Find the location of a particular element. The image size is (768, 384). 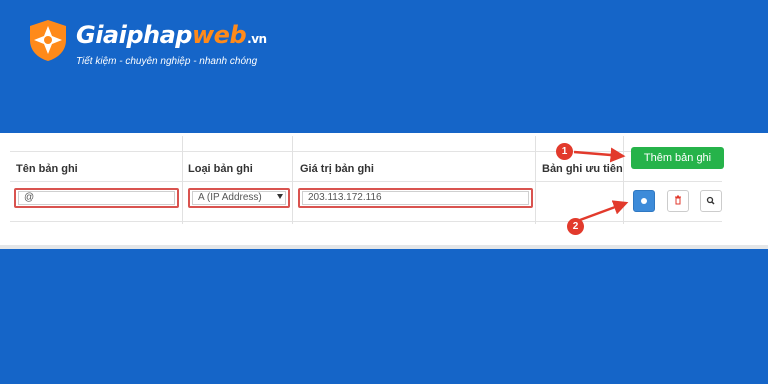

arrow-to-save-button is located at coordinates (604, 211).